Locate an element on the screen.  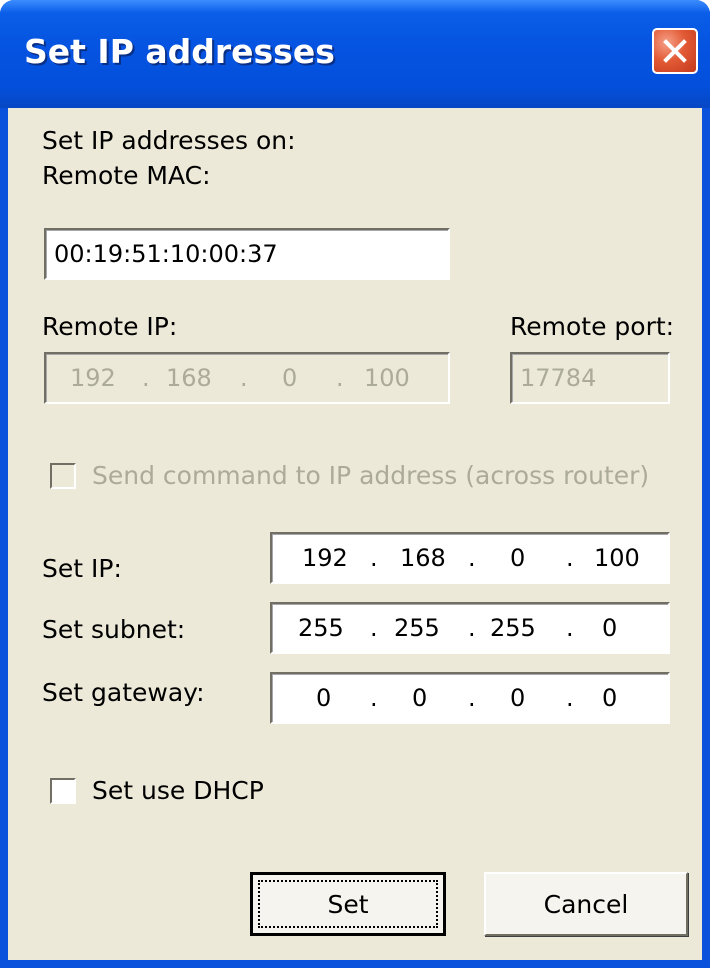
window-title: Set IP addresses is located at coordinates (179, 51).